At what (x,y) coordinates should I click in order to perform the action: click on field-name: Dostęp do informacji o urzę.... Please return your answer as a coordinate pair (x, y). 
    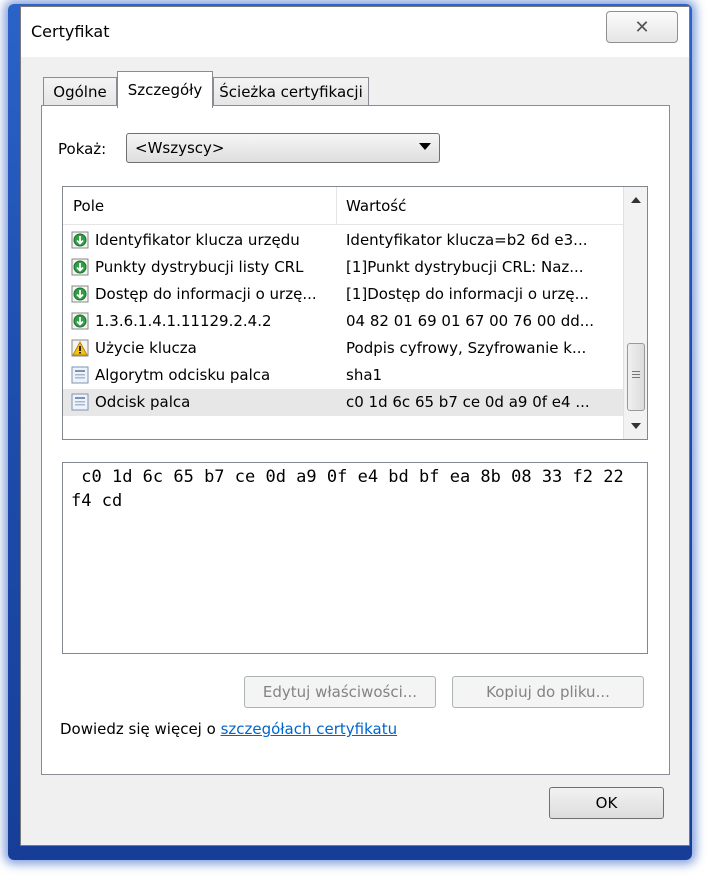
    Looking at the image, I should click on (206, 294).